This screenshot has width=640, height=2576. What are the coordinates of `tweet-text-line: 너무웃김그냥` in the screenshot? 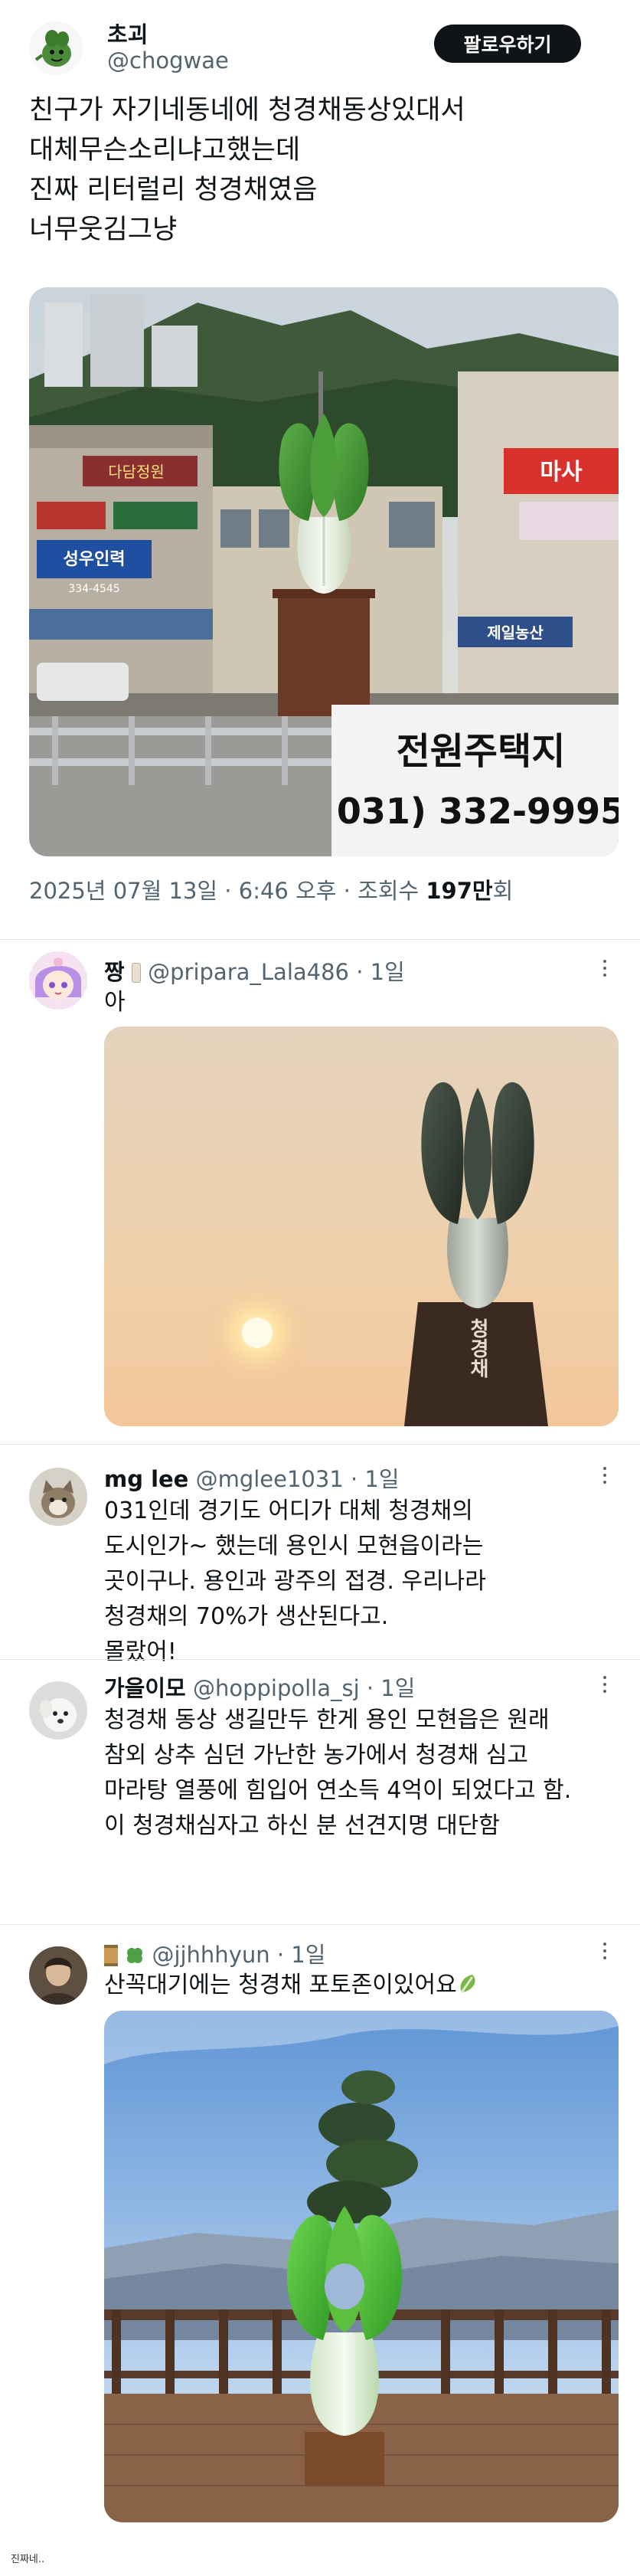 It's located at (103, 229).